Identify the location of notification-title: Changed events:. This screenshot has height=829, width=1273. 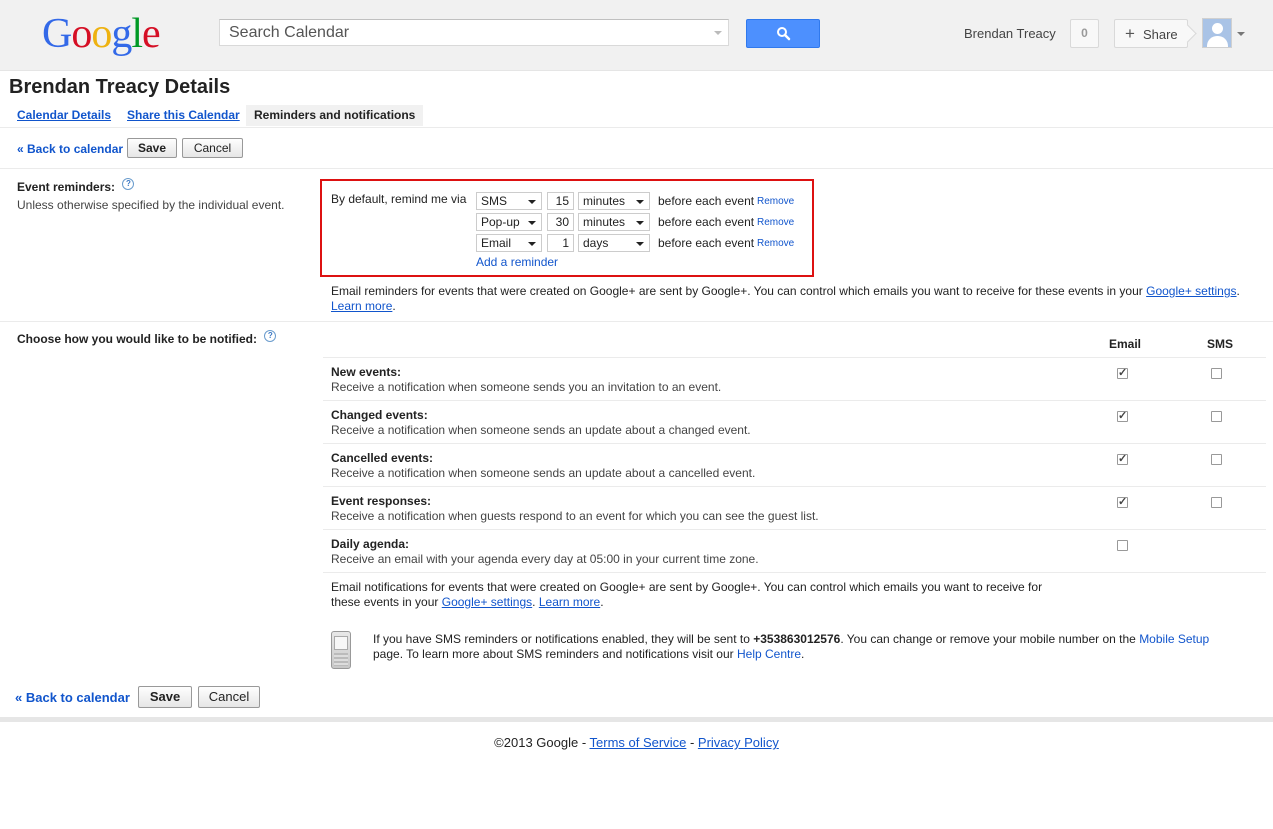
(379, 415).